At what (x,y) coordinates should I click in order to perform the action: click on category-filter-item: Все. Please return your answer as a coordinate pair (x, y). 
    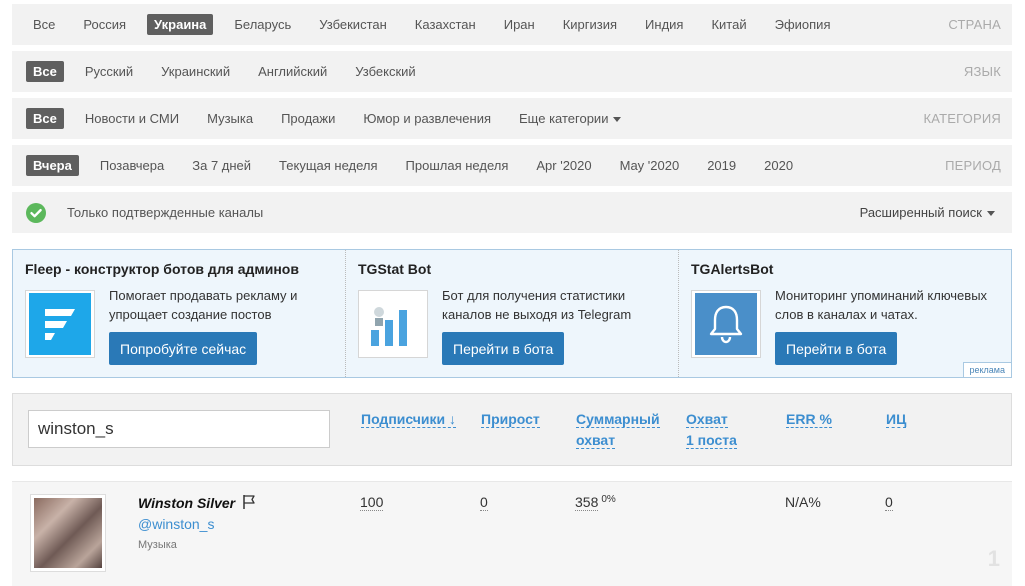
    Looking at the image, I should click on (45, 118).